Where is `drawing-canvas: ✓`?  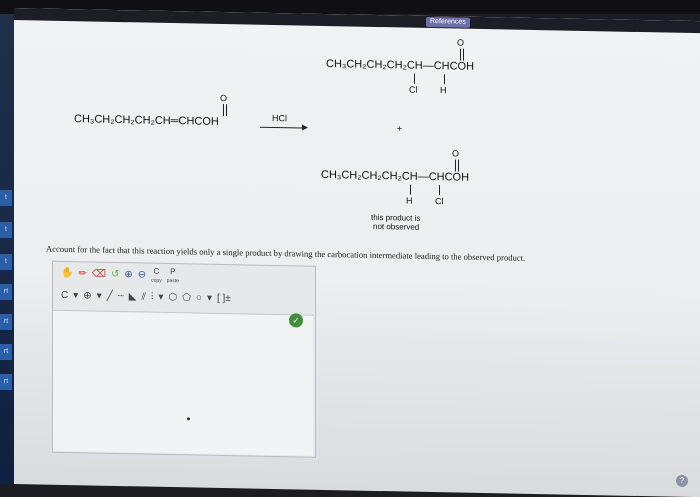
drawing-canvas: ✓ is located at coordinates (183, 382).